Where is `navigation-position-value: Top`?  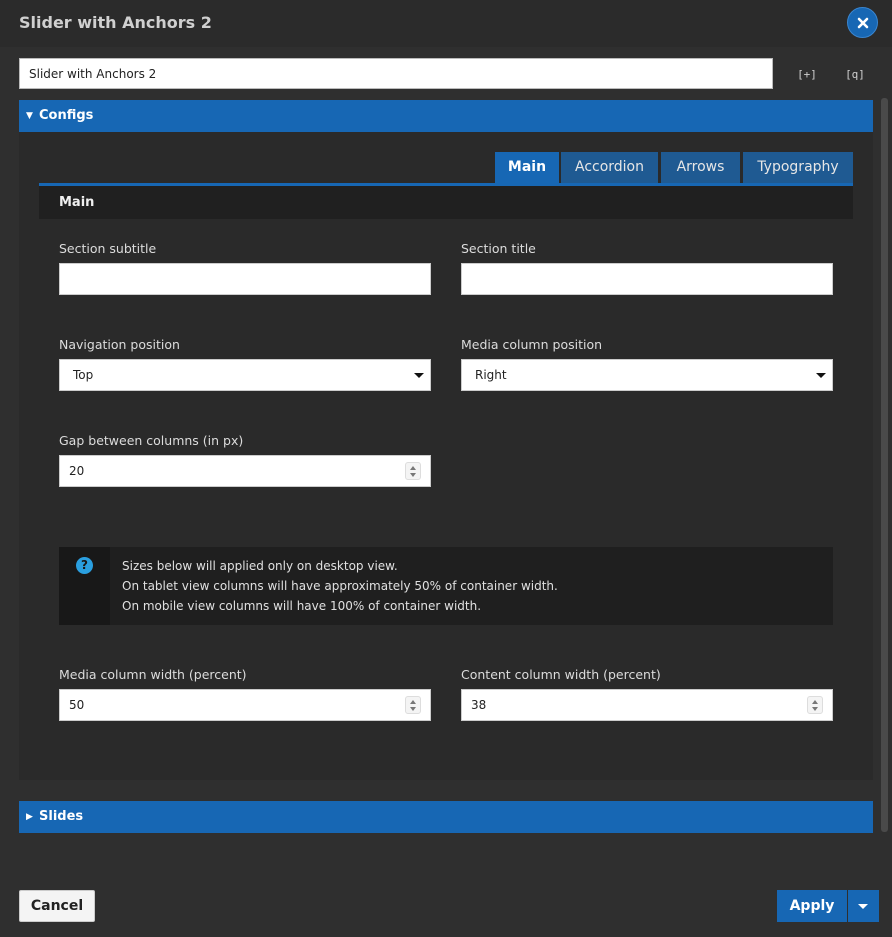 navigation-position-value: Top is located at coordinates (83, 375).